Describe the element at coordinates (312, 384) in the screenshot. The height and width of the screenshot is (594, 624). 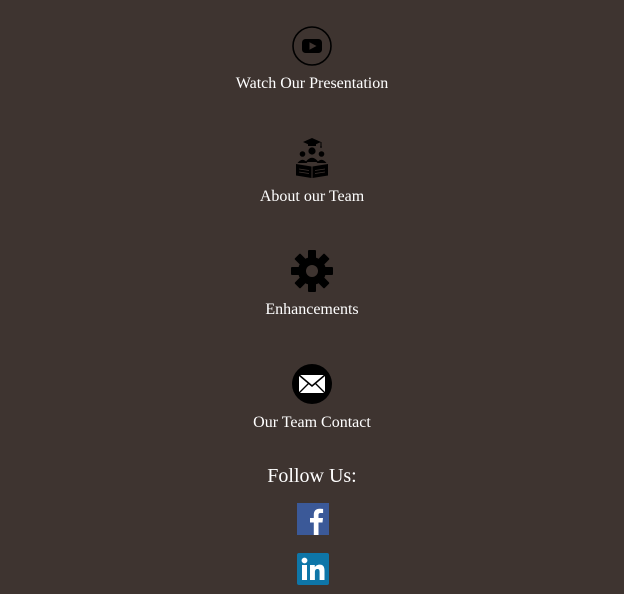
I see `envelope-icon` at that location.